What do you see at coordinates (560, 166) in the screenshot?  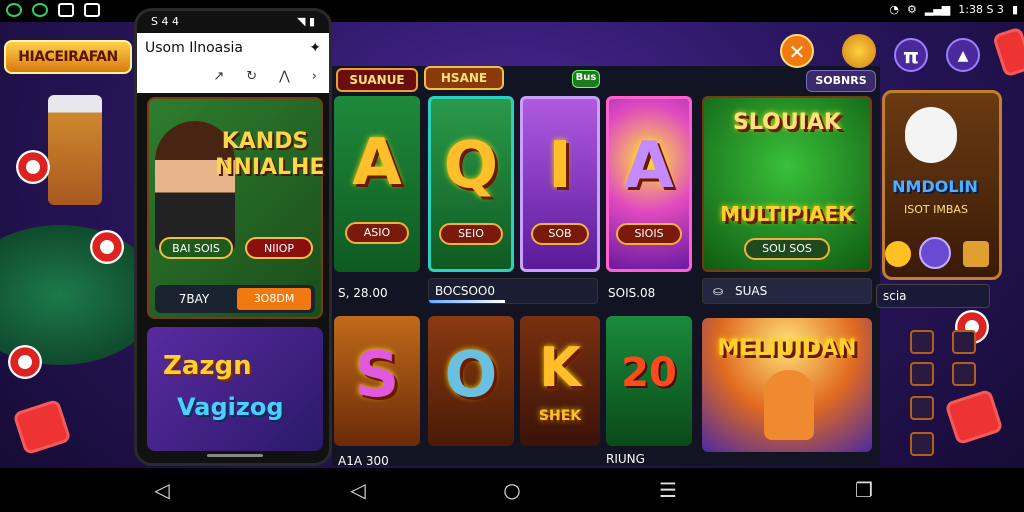 I see `slot-symbol: I` at bounding box center [560, 166].